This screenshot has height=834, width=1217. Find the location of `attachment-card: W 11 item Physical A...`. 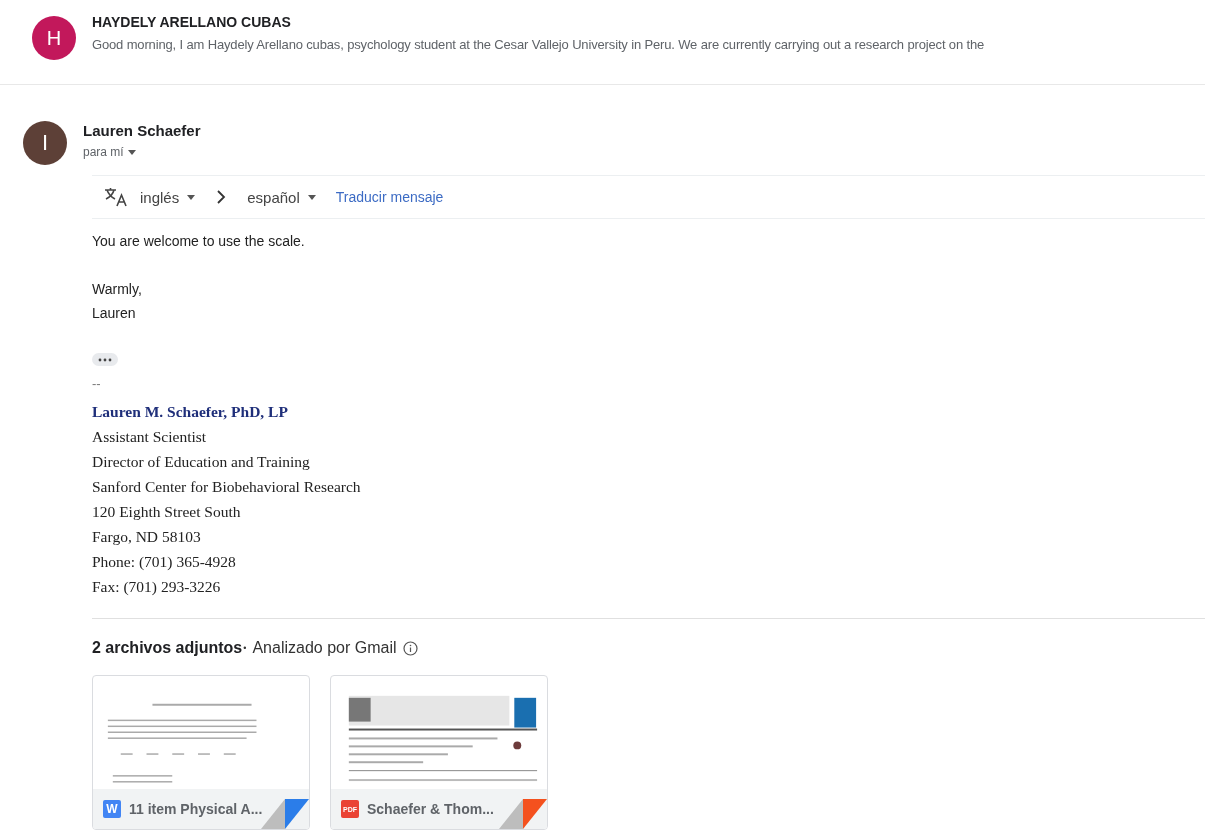

attachment-card: W 11 item Physical A... is located at coordinates (201, 752).